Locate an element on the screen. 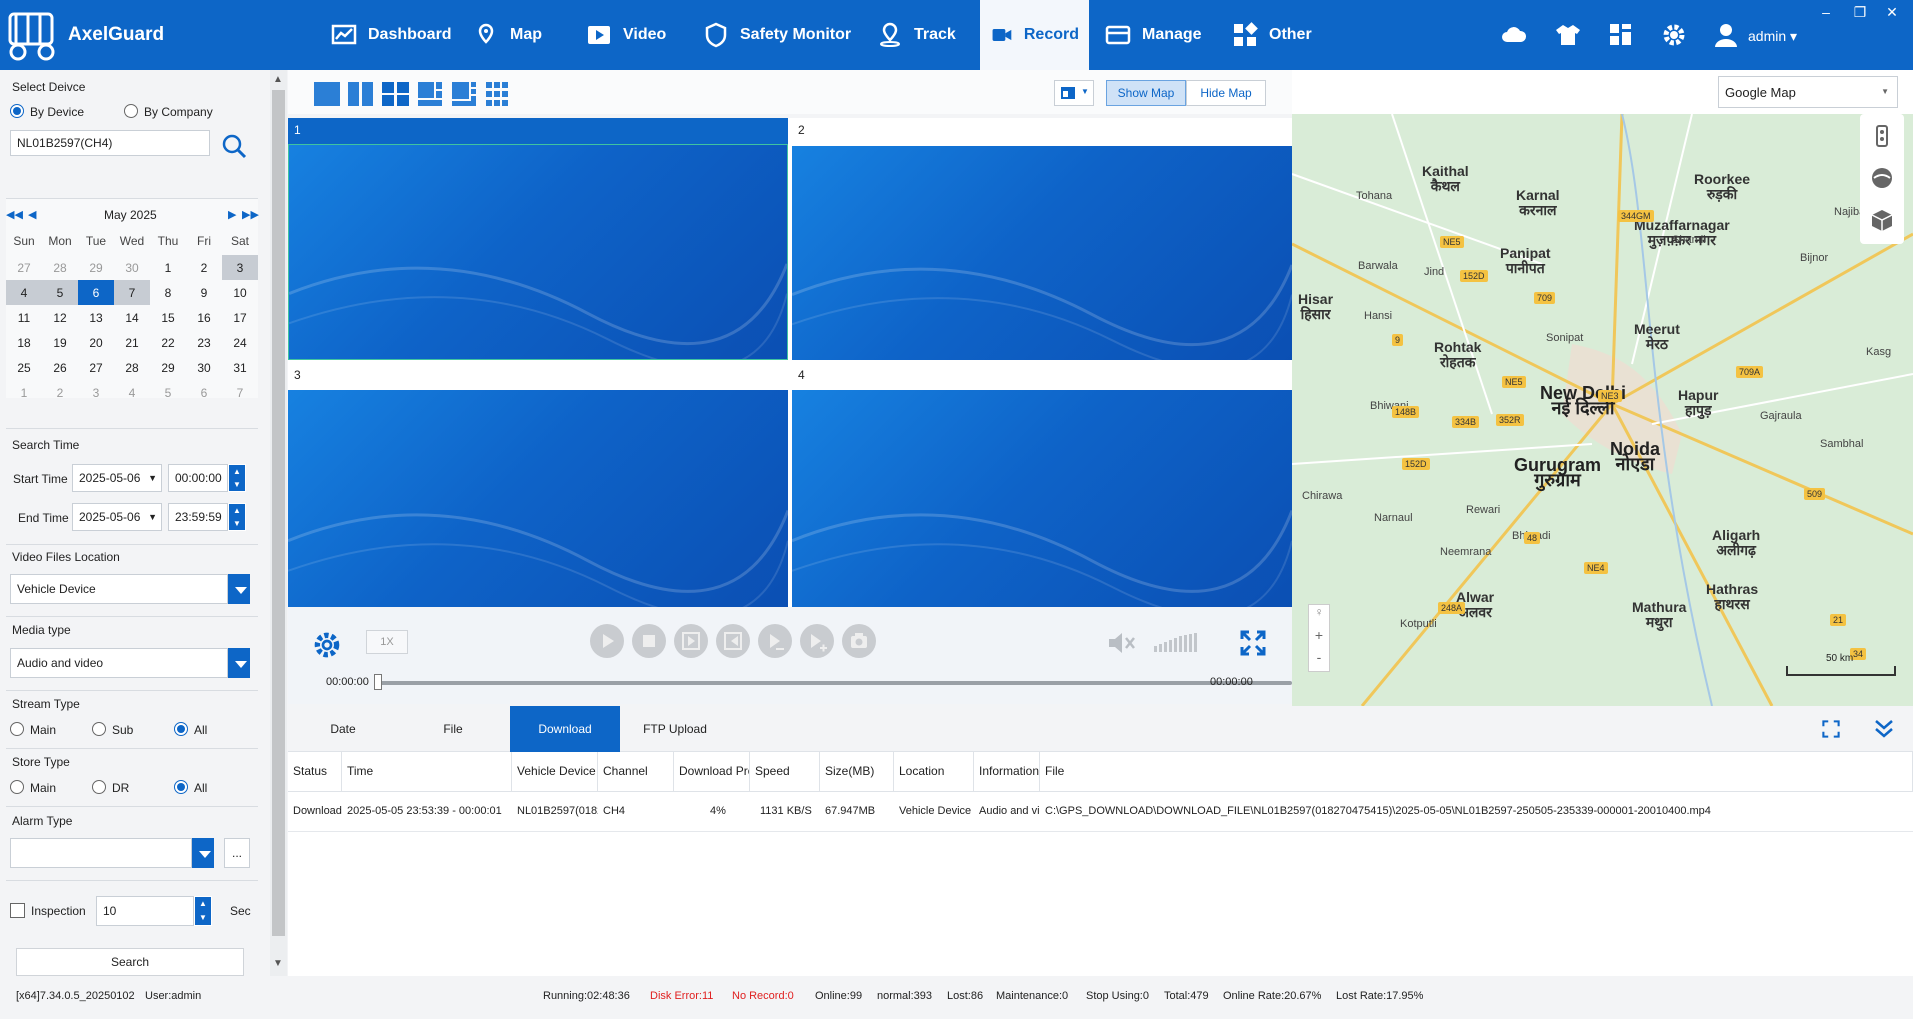 The image size is (1913, 1019). end-time-input: 23:59:59 is located at coordinates (198, 517).